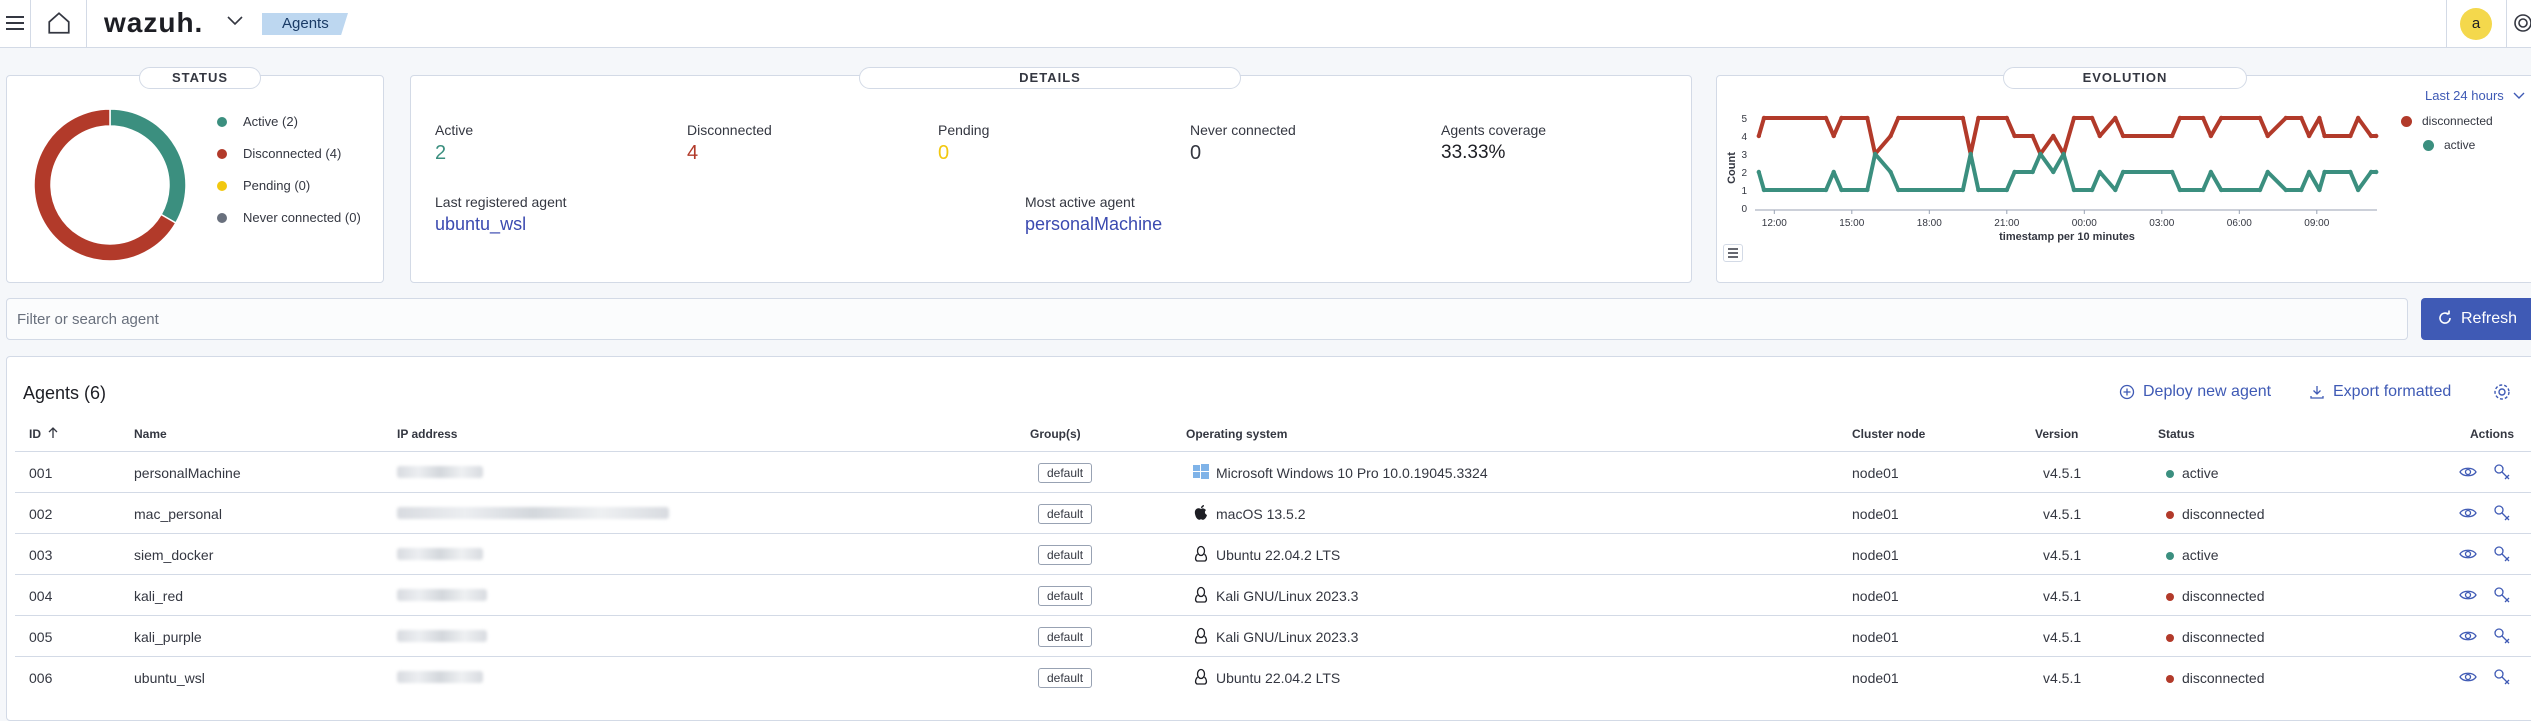  What do you see at coordinates (1207, 319) in the screenshot?
I see `search-input: Filter or search agent` at bounding box center [1207, 319].